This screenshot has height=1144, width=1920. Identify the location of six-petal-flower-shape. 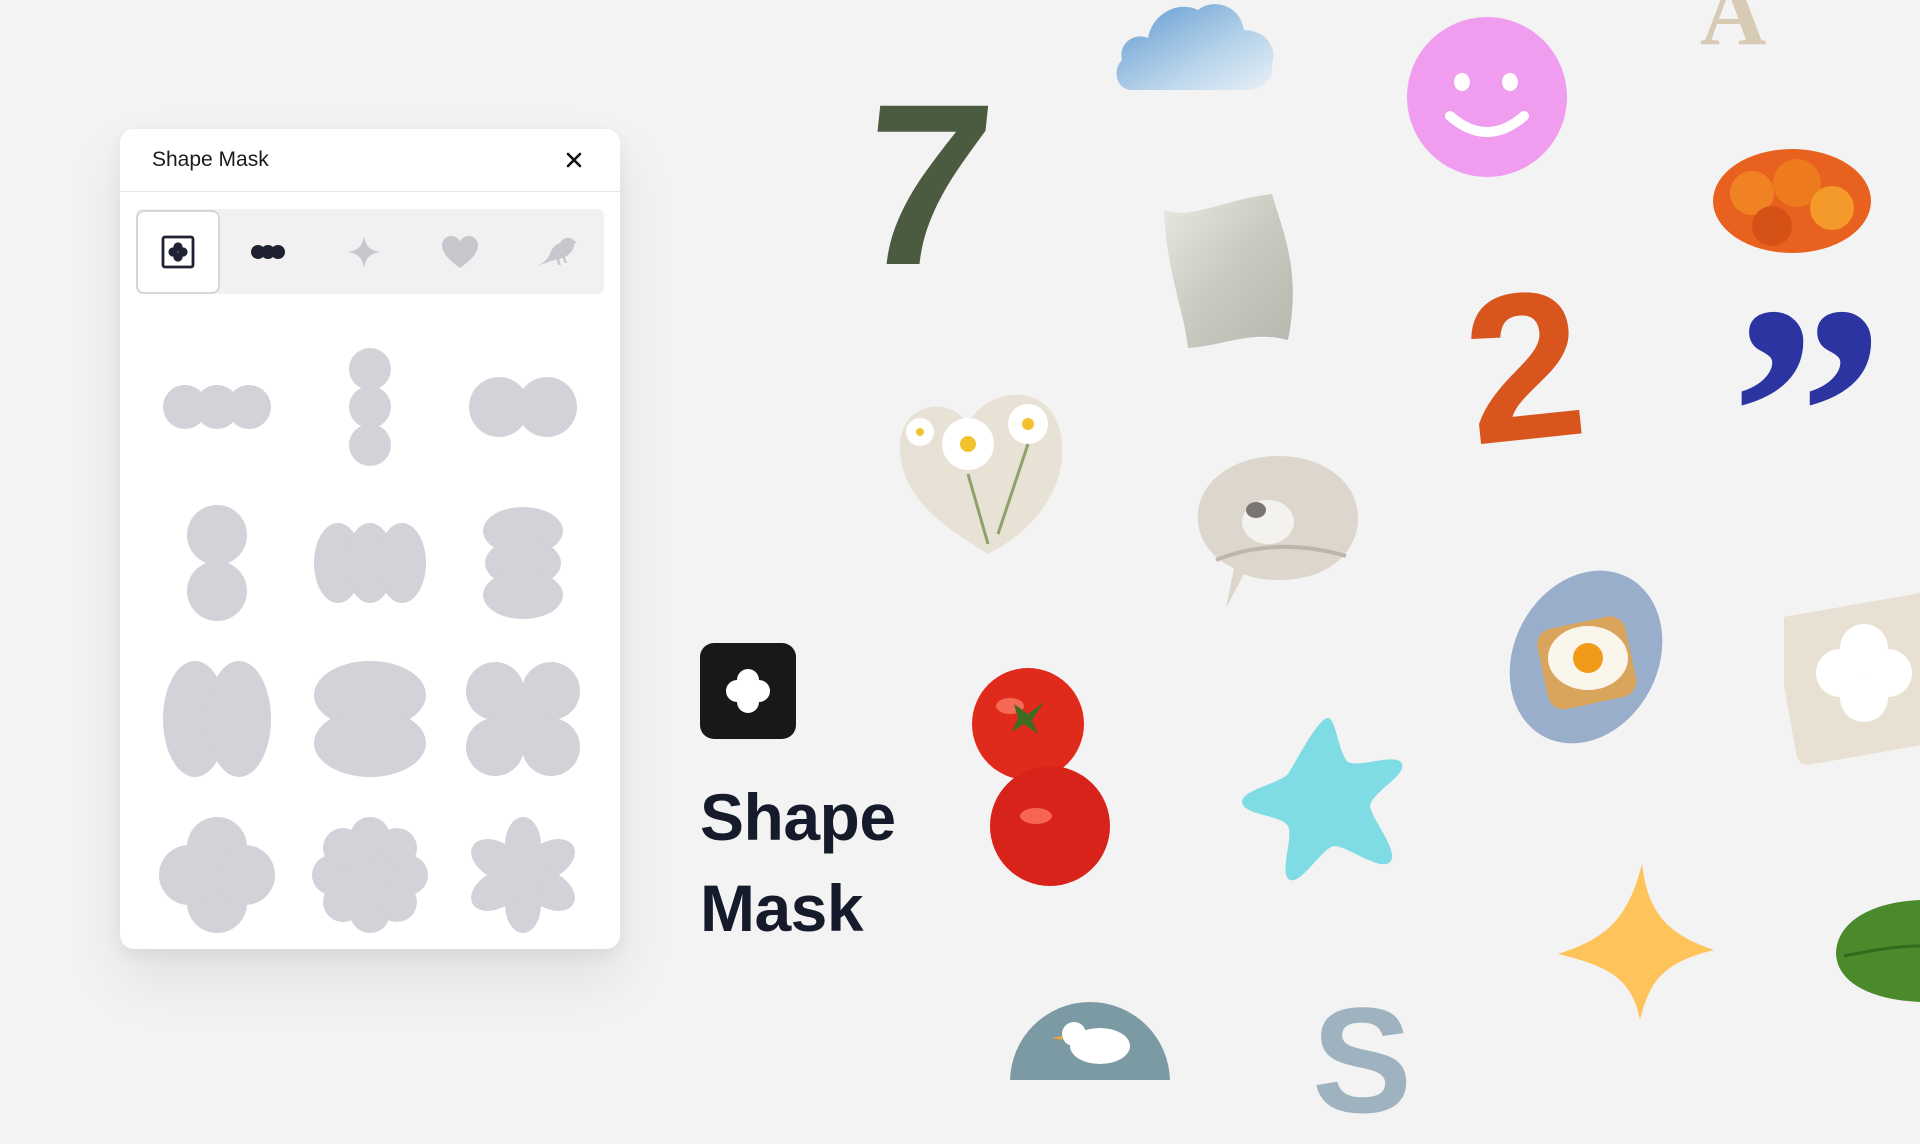
(522, 875).